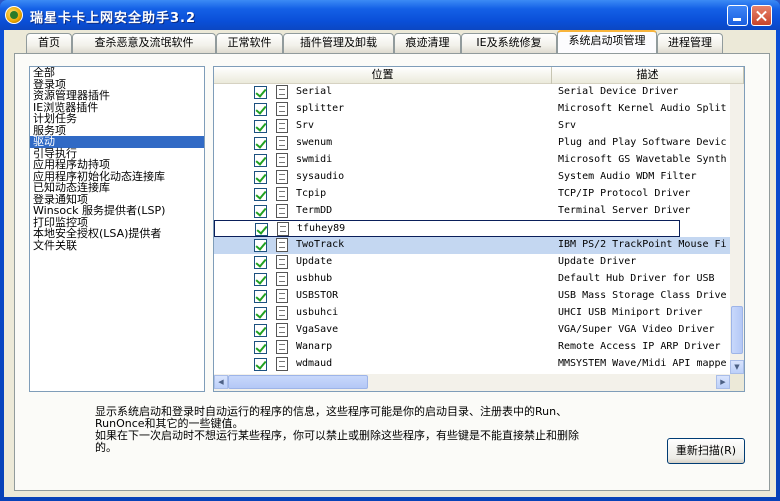  Describe the element at coordinates (472, 279) in the screenshot. I see `list-row: usbhub Default Hub Driver for USB` at that location.